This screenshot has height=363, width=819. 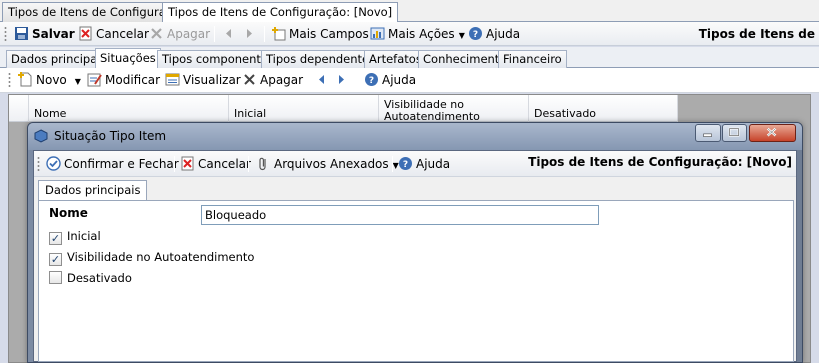 I want to click on modify-button: Modificar, so click(x=123, y=80).